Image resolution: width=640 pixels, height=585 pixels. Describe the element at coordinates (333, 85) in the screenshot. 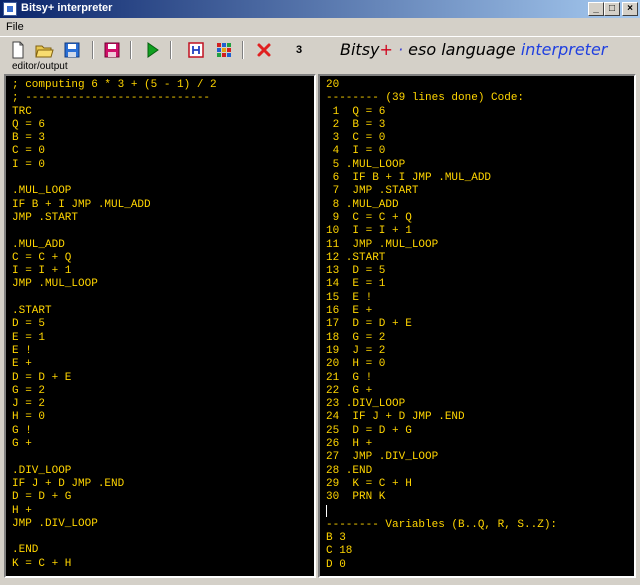

I see `output-line: 20` at that location.